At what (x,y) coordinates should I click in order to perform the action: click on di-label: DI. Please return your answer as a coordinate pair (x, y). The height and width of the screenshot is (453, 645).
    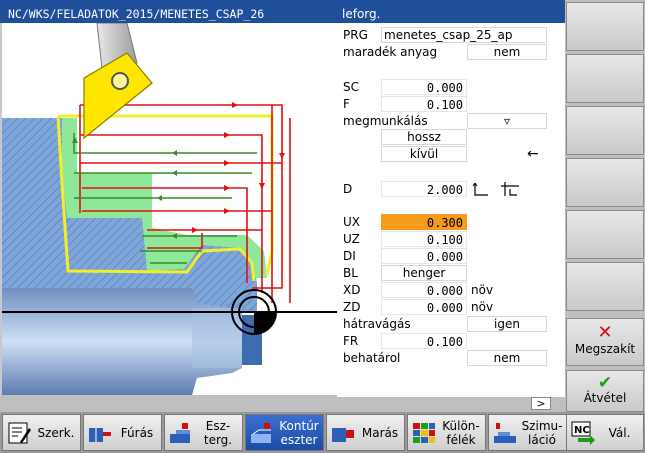
    Looking at the image, I should click on (349, 256).